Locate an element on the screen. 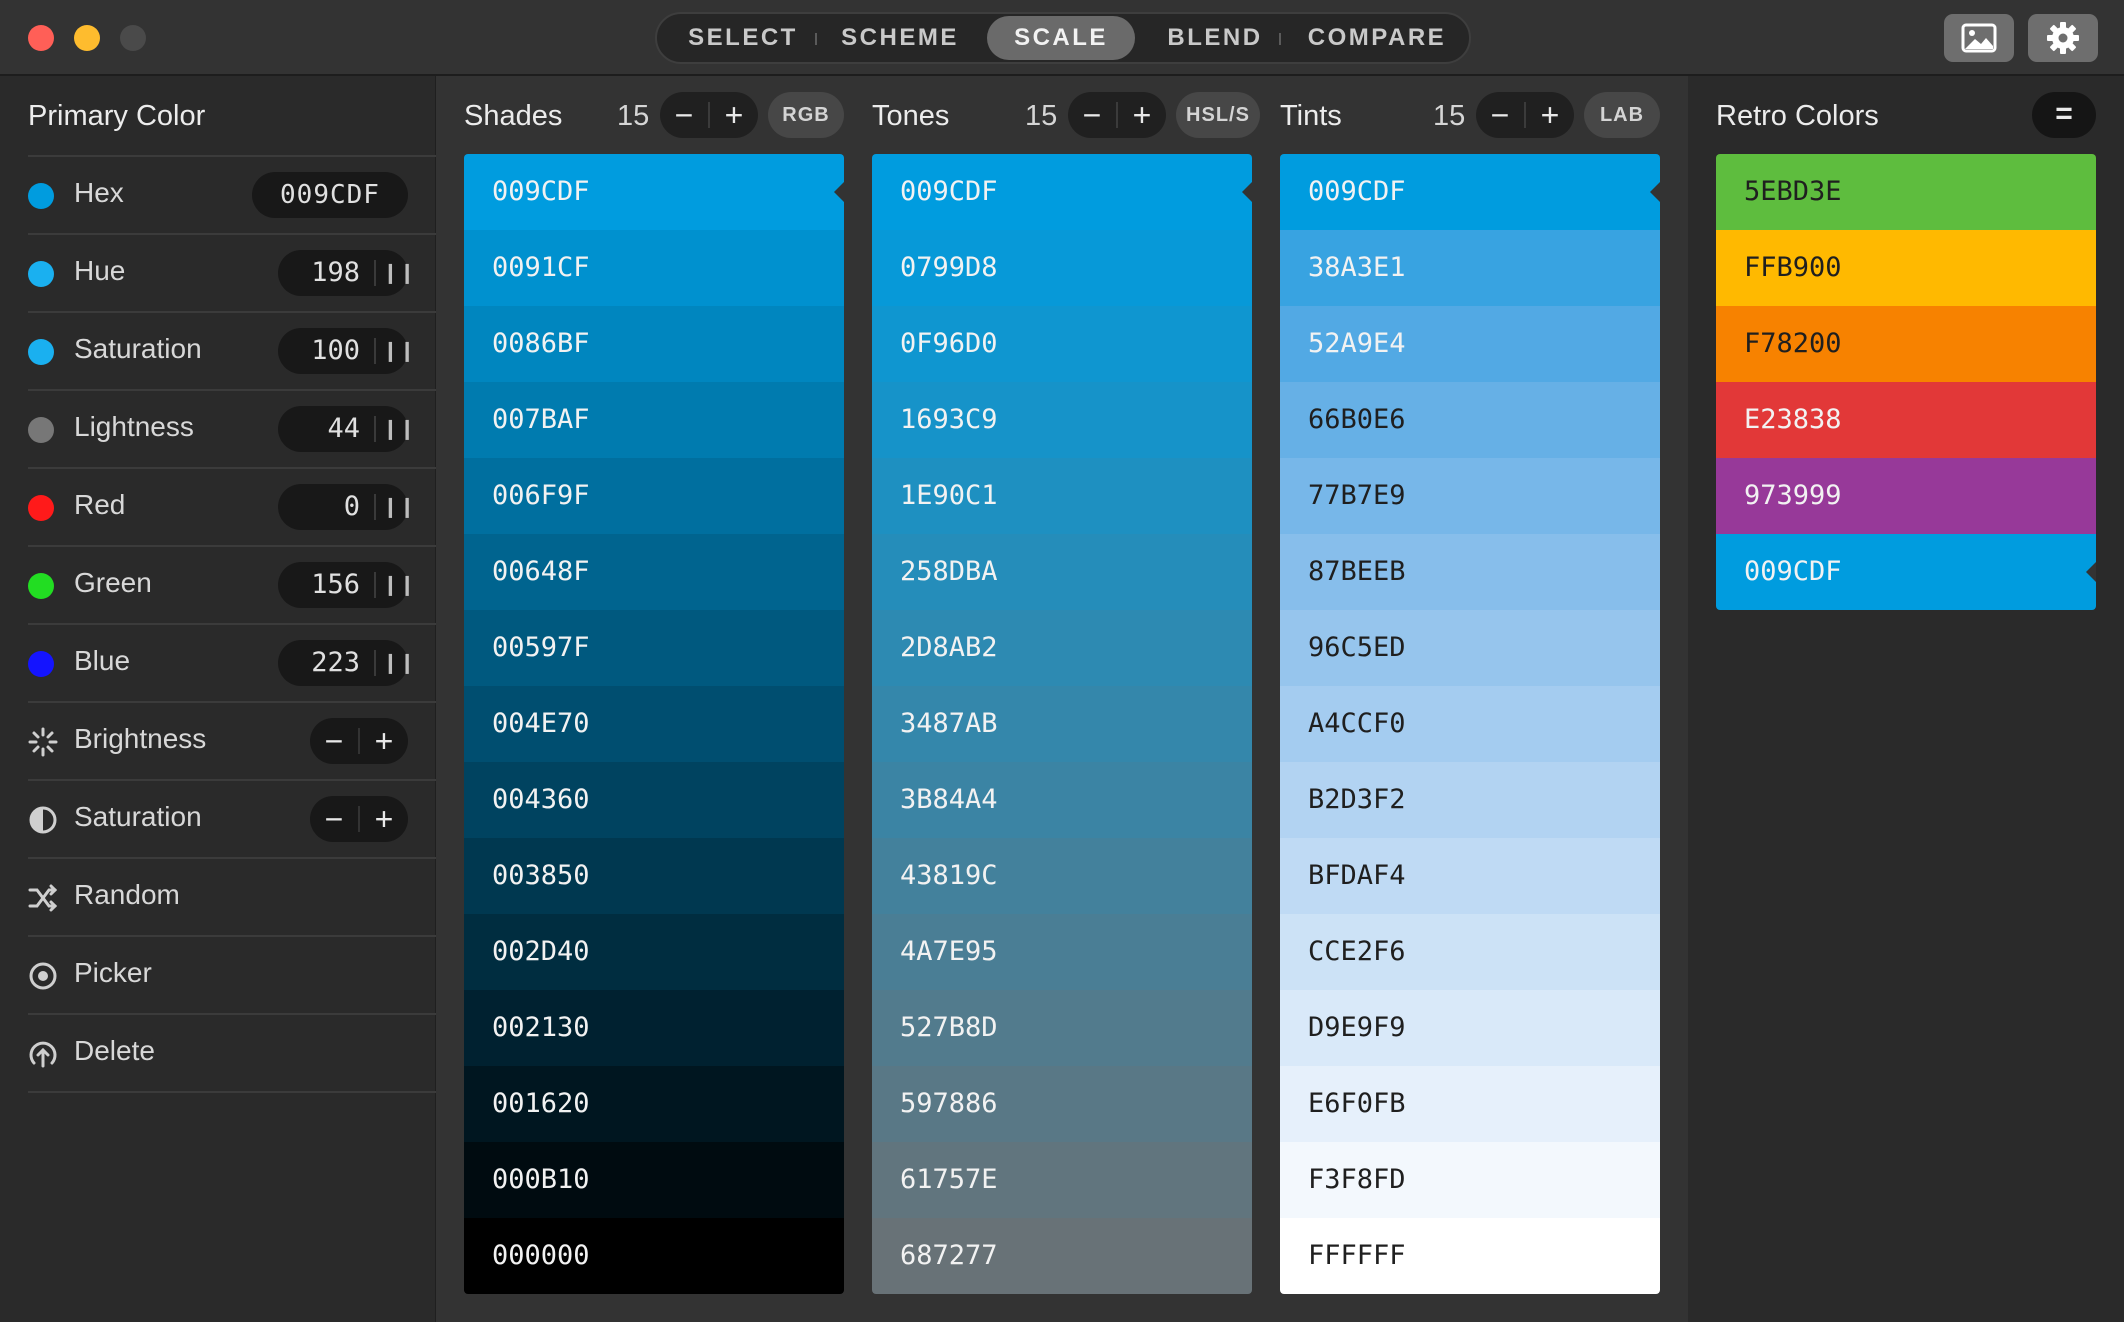 This screenshot has width=2124, height=1322. shades-swatch: 0086BF is located at coordinates (654, 344).